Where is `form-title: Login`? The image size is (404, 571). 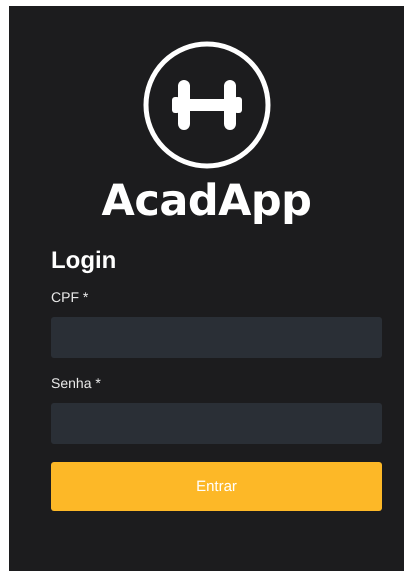
form-title: Login is located at coordinates (83, 261).